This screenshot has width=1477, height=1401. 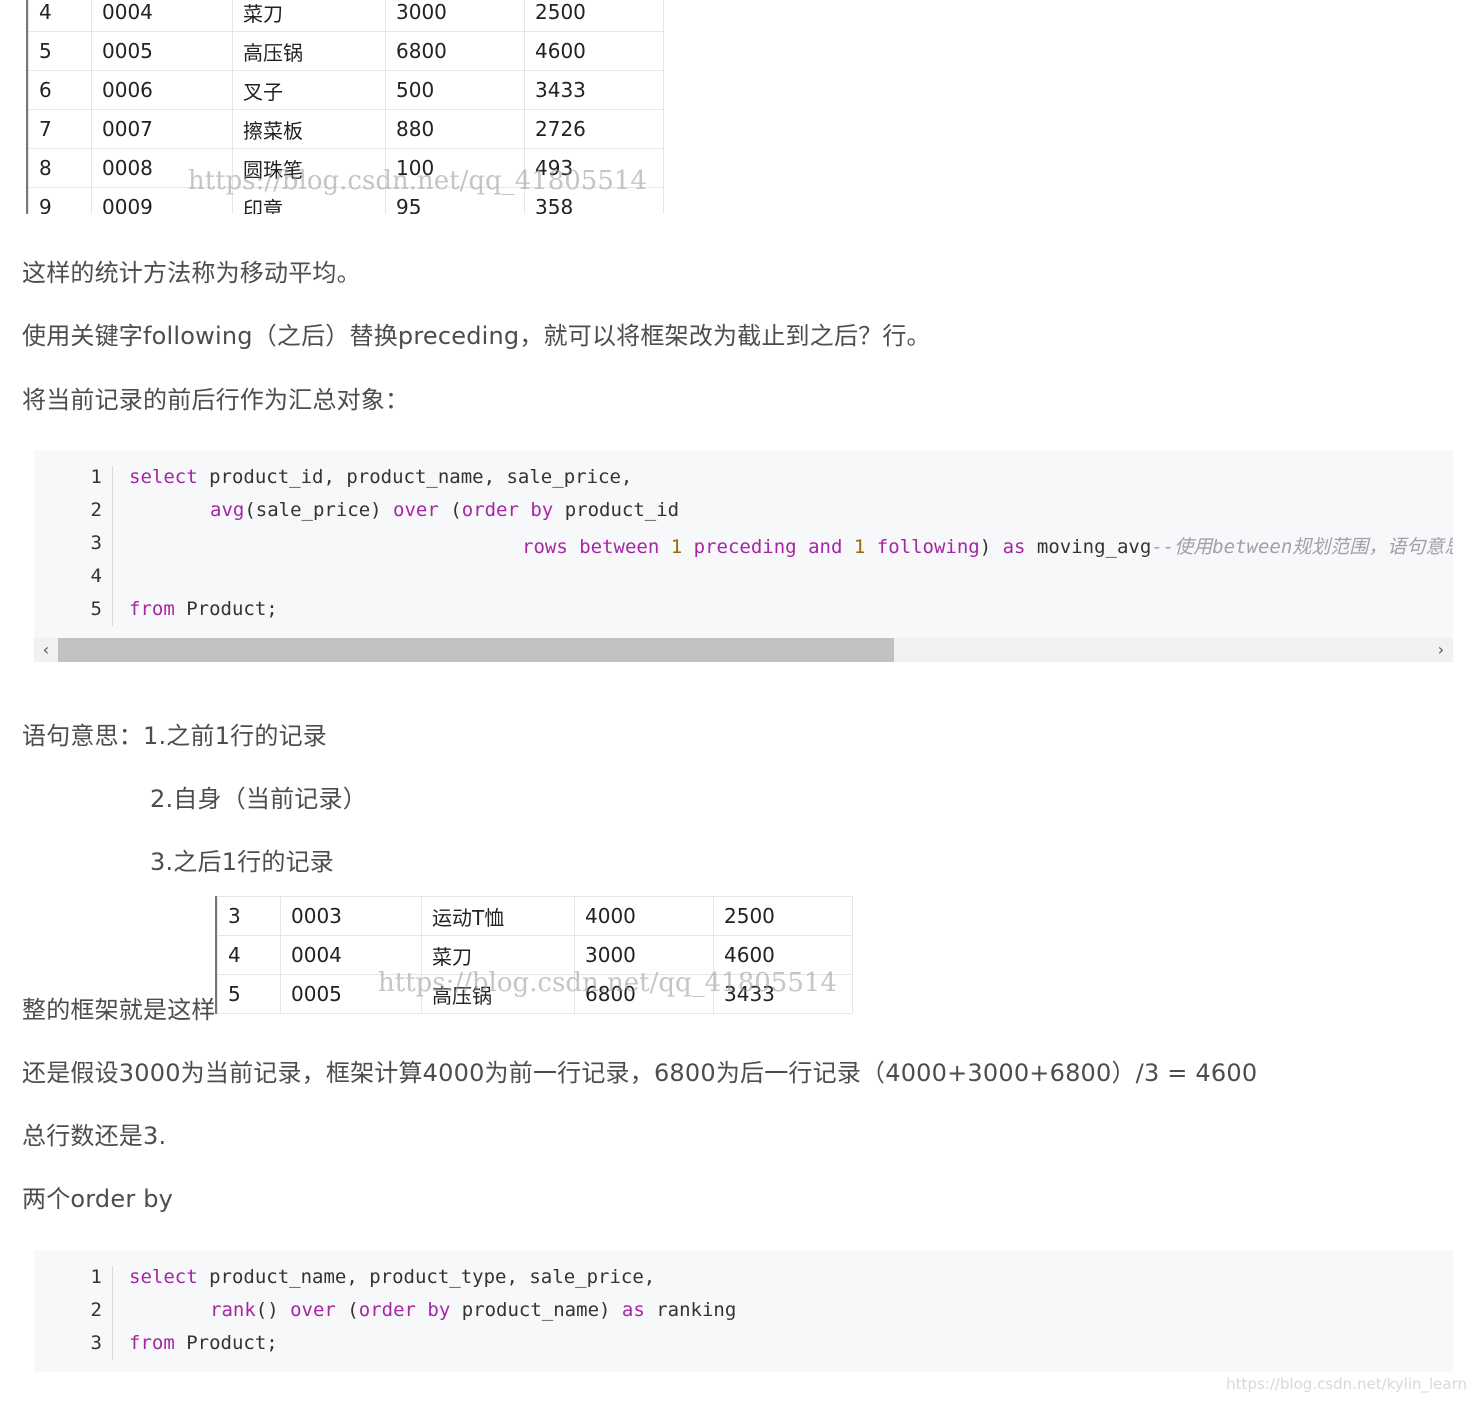 I want to click on code-text: product_name, product_type, sale_price,, so click(x=426, y=1277).